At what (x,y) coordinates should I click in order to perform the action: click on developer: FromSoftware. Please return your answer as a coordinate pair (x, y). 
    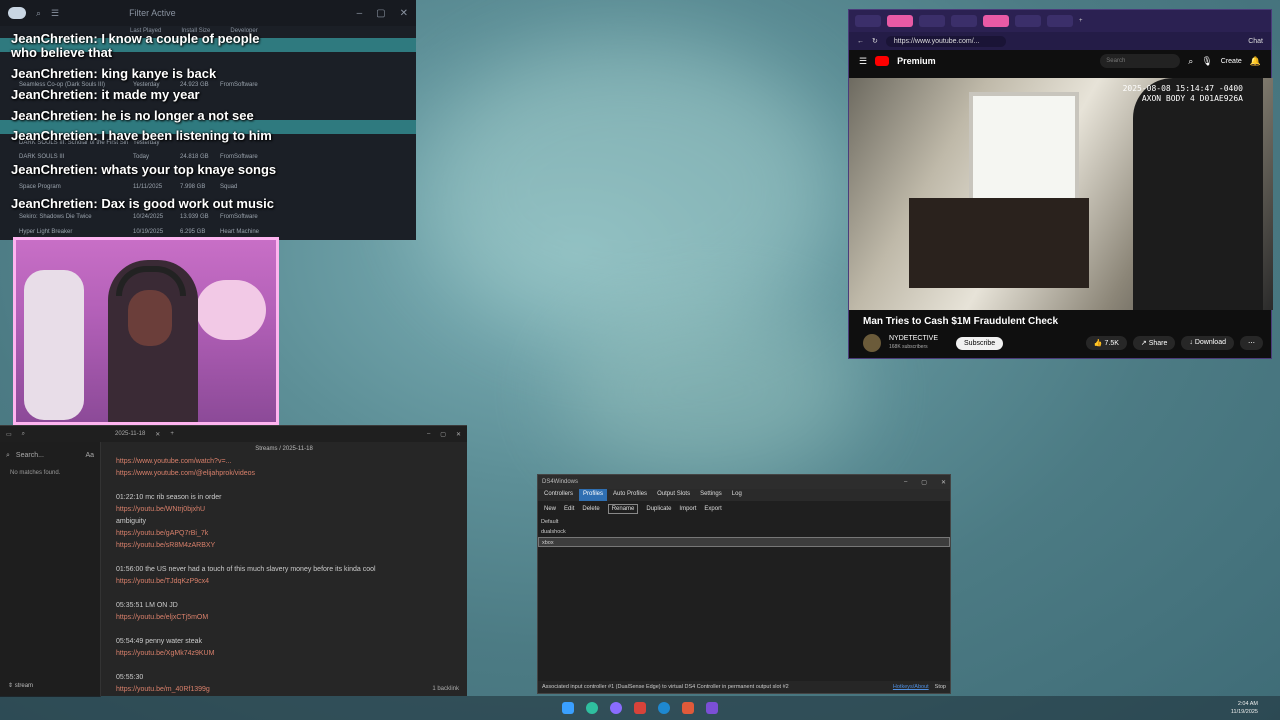
    Looking at the image, I should click on (239, 157).